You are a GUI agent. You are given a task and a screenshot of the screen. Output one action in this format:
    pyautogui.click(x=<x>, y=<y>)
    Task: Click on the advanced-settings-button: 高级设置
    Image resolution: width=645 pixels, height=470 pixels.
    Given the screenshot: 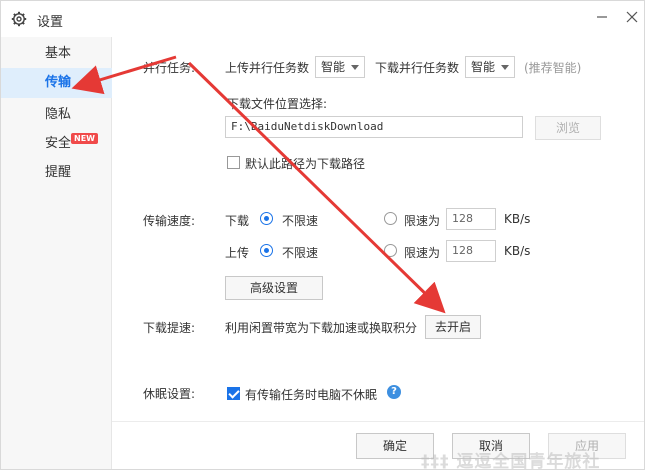 What is the action you would take?
    pyautogui.click(x=274, y=288)
    